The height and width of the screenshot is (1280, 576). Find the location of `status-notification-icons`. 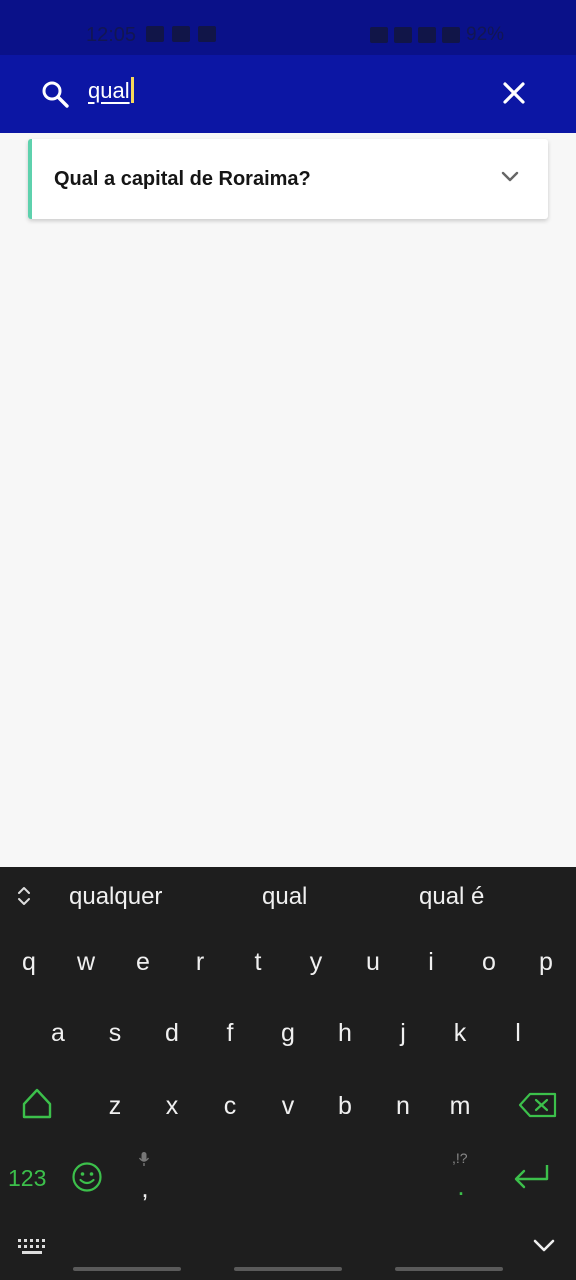

status-notification-icons is located at coordinates (181, 34).